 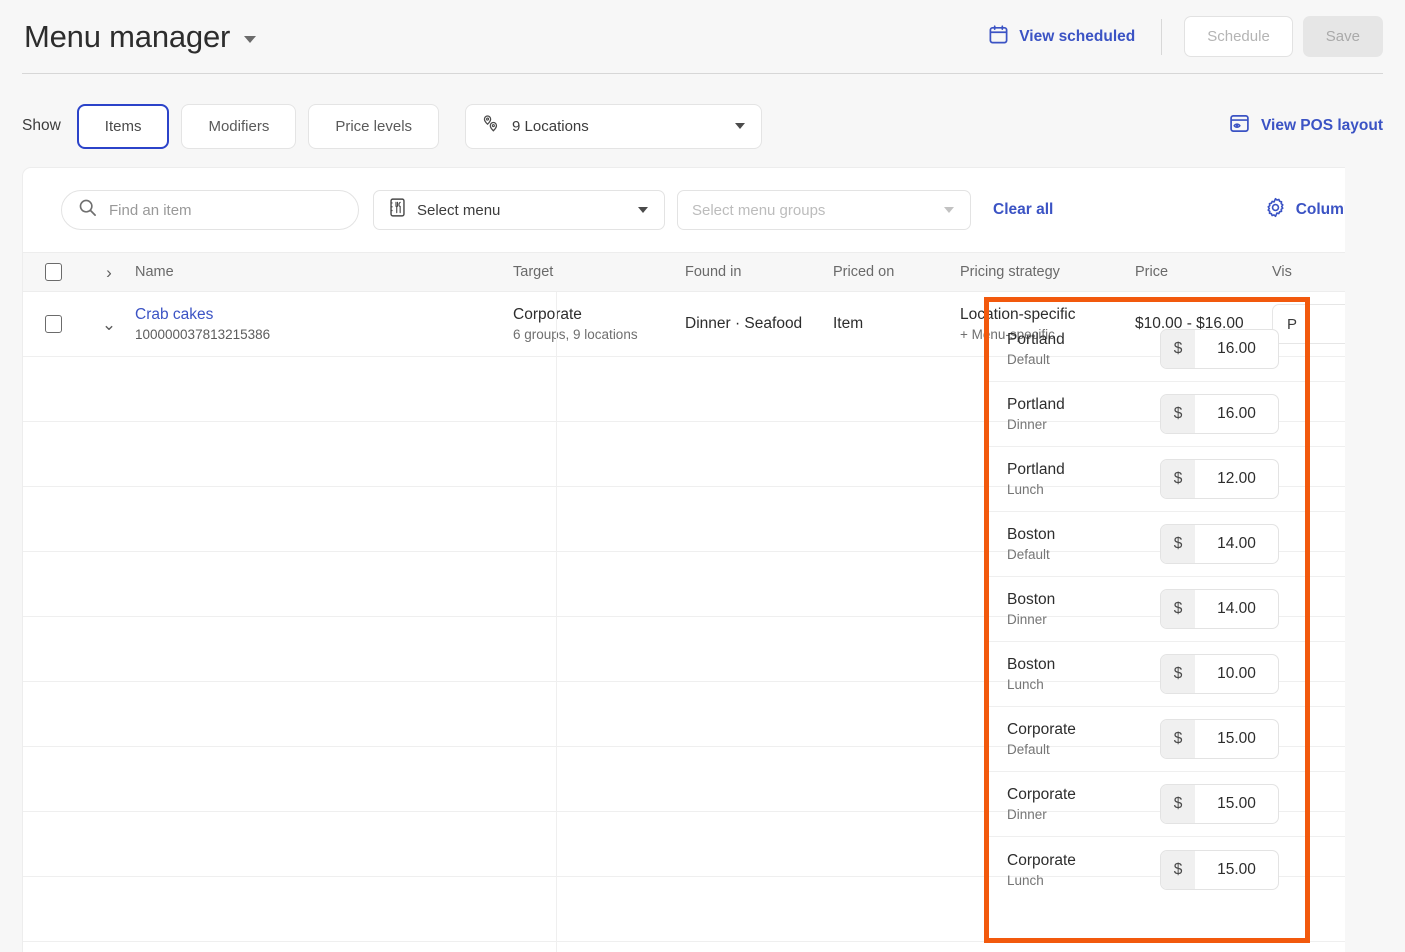 I want to click on expand-all-cell: ›, so click(x=109, y=272).